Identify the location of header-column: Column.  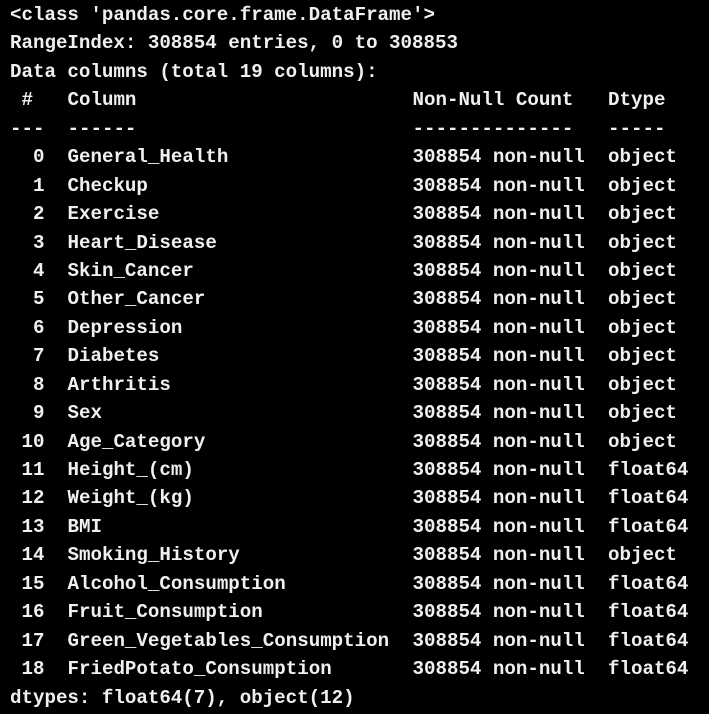
(102, 100).